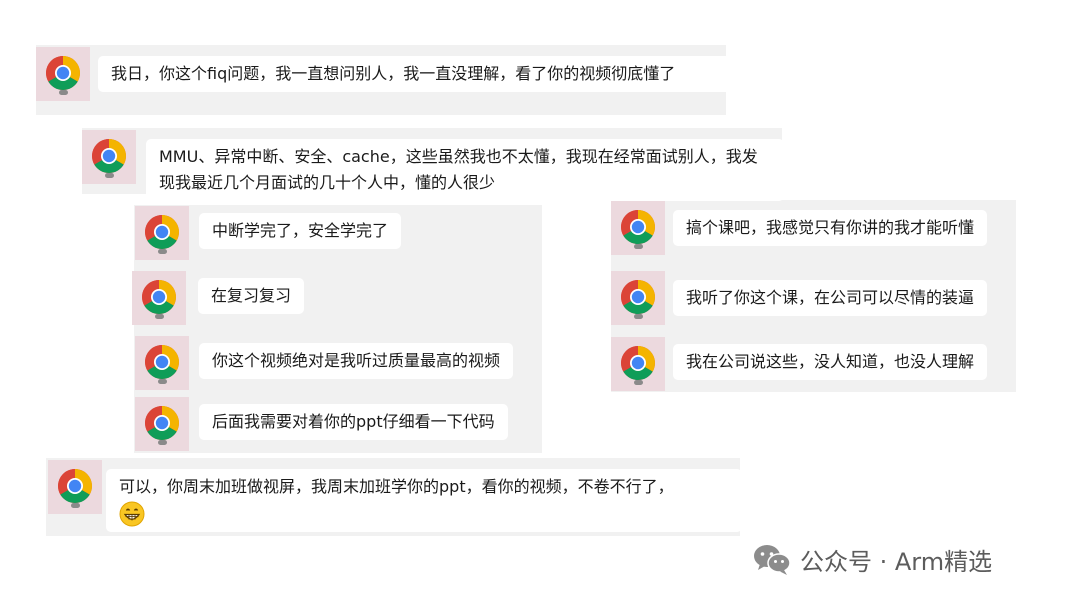 This screenshot has width=1080, height=602. What do you see at coordinates (416, 74) in the screenshot?
I see `message-bubble: 我日，你这个fiq问题，我一直想问别人，我一直没理解，看了你的视频彻底懂了` at bounding box center [416, 74].